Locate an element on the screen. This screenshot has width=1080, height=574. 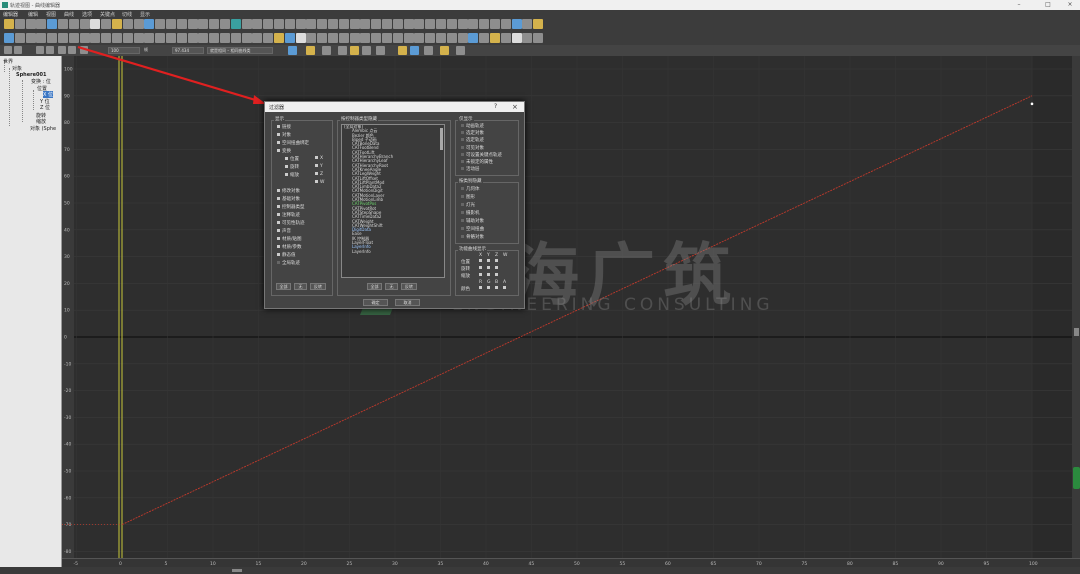
controller-list-item: LayerInfo is located at coordinates (393, 251).